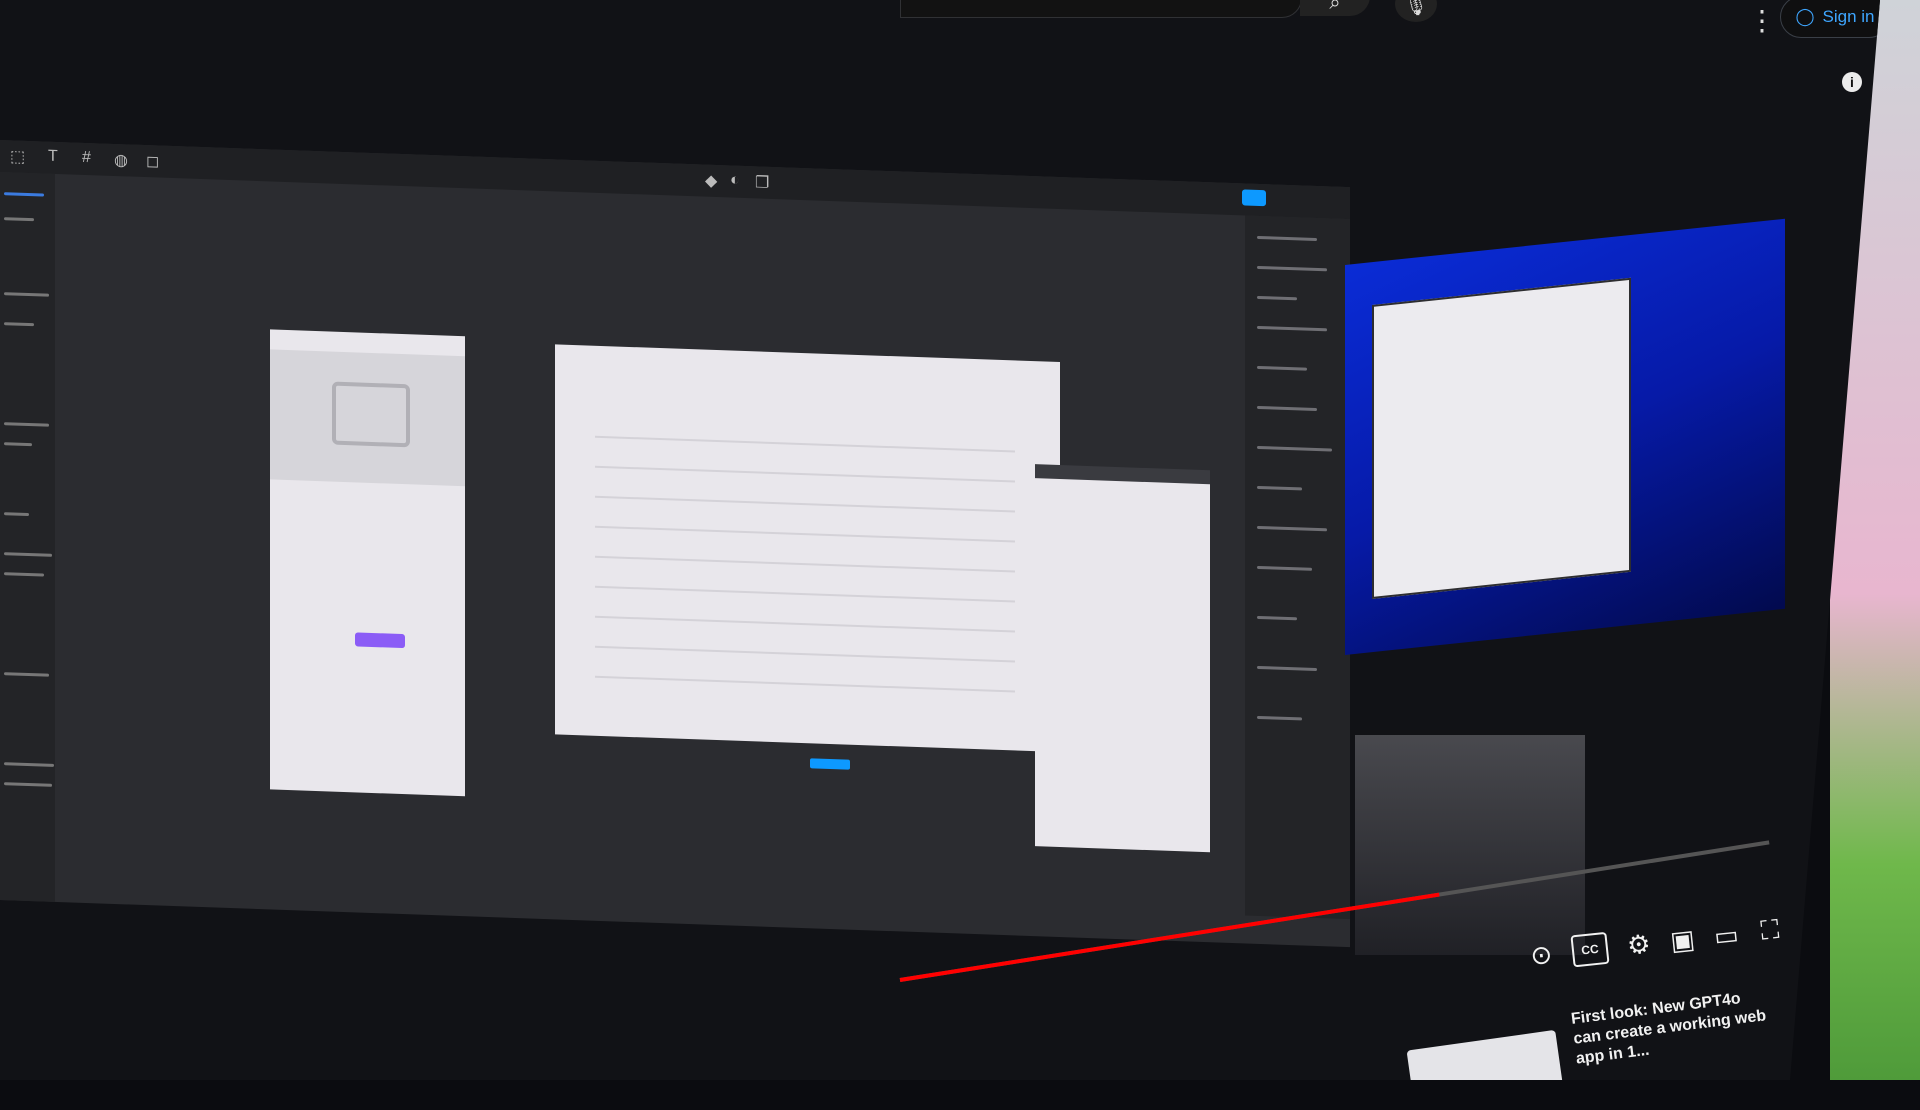 Image resolution: width=1920 pixels, height=1110 pixels. What do you see at coordinates (1297, 567) in the screenshot?
I see `design-properties-panel` at bounding box center [1297, 567].